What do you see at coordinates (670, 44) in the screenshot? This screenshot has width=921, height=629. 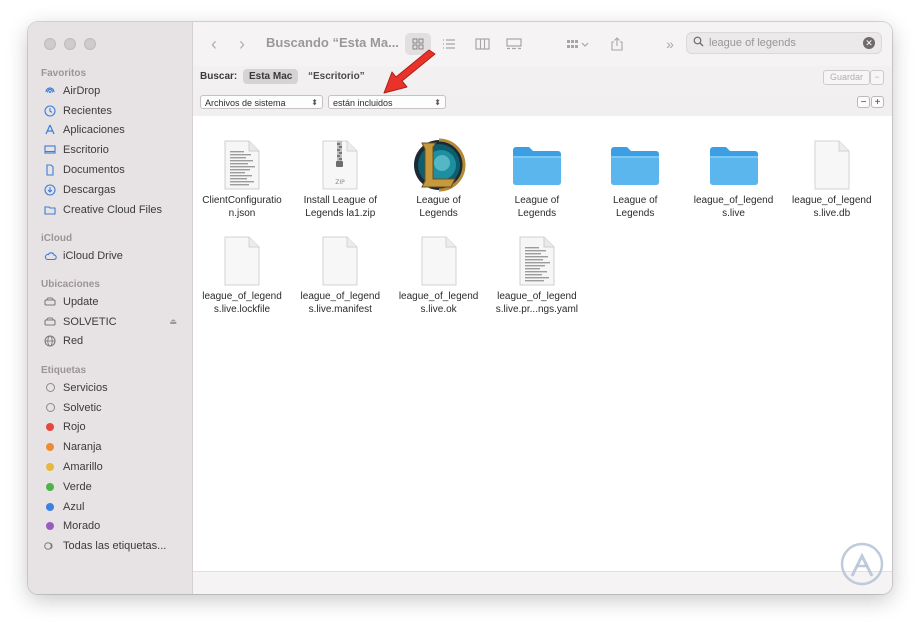 I see `more-toolbar-icon: »` at bounding box center [670, 44].